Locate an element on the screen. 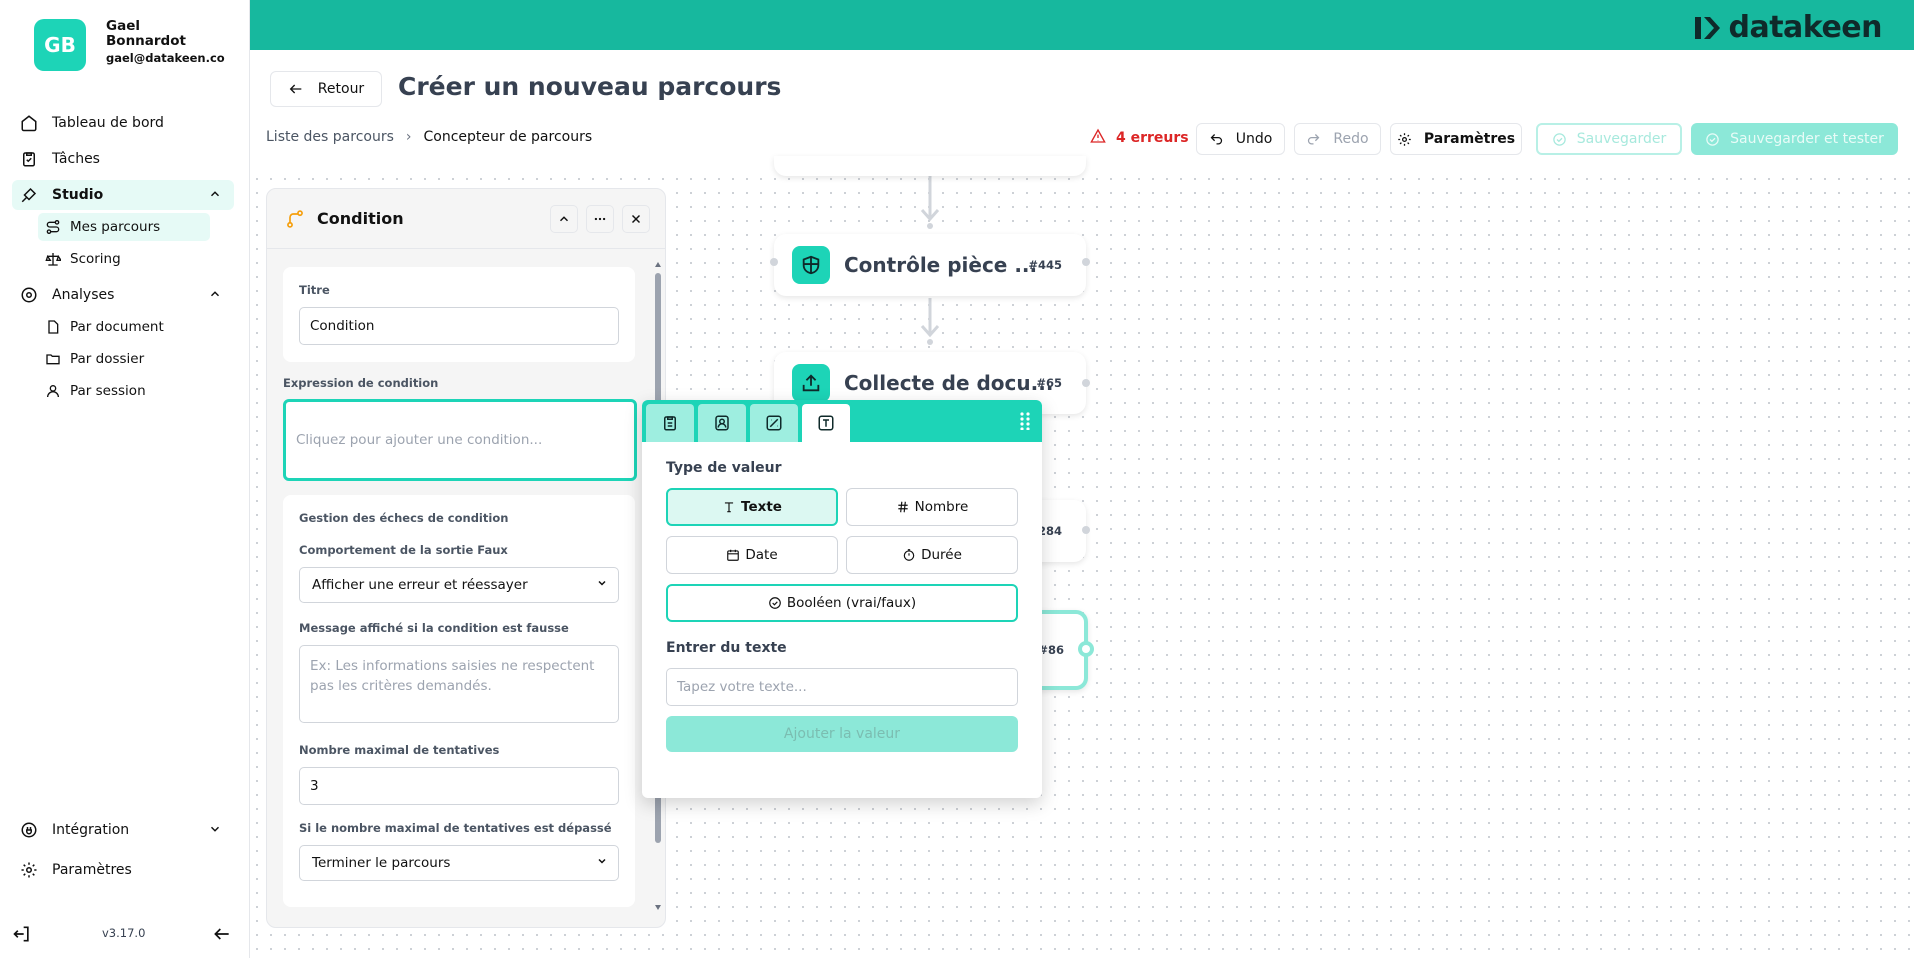  back-button: Retour is located at coordinates (326, 89).